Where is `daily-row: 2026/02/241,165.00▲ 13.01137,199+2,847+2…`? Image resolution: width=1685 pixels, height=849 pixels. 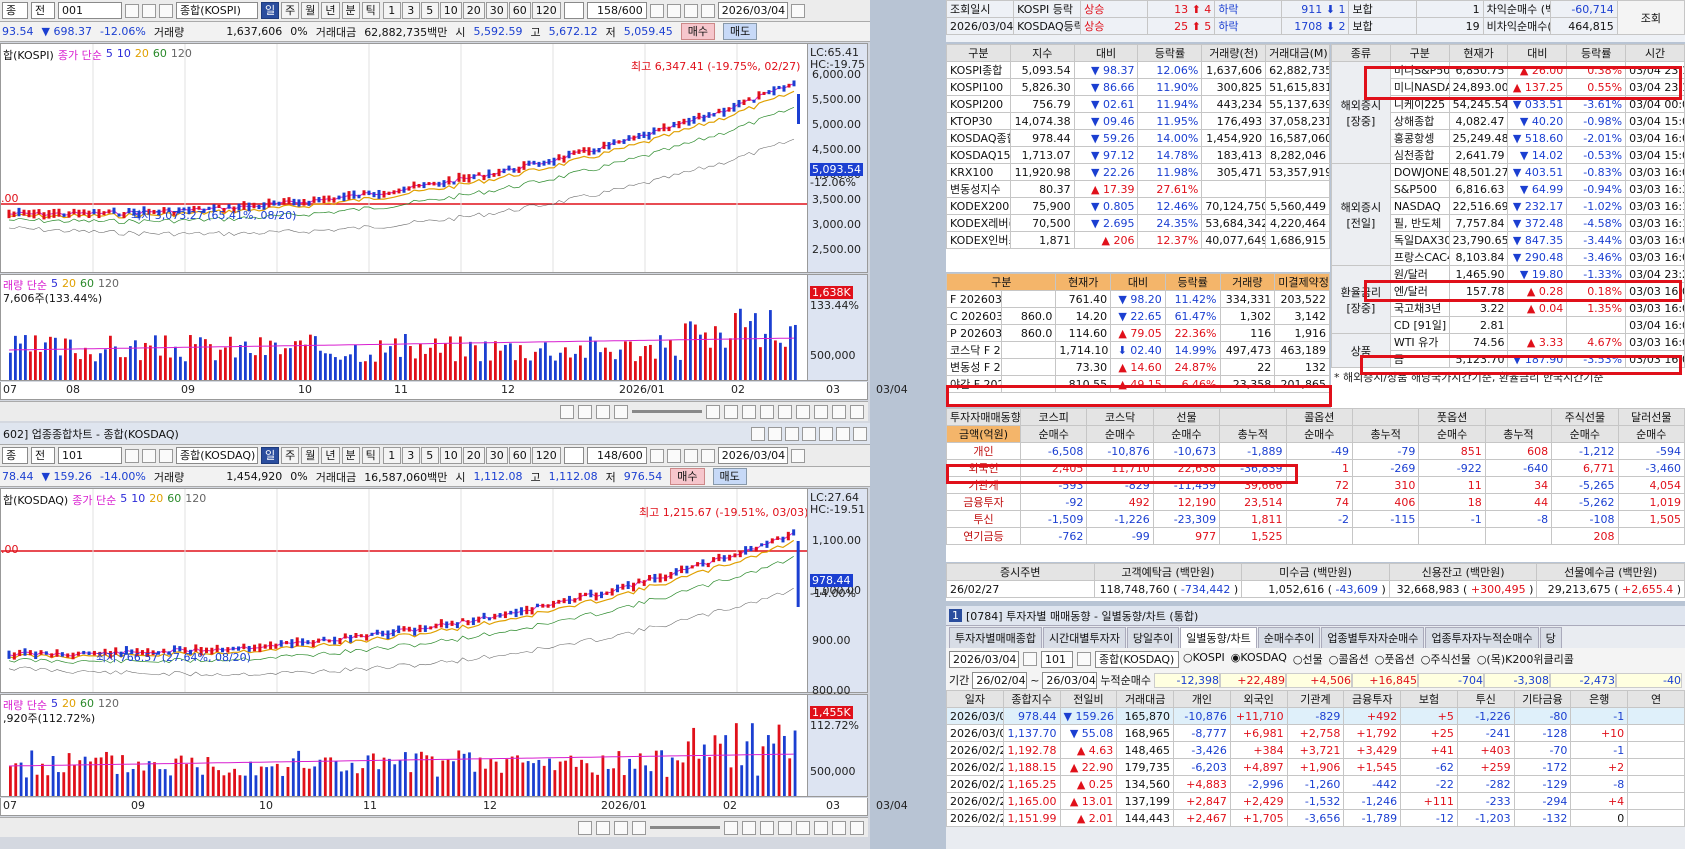 daily-row: 2026/02/241,165.00▲ 13.01137,199+2,847+2… is located at coordinates (1315, 801).